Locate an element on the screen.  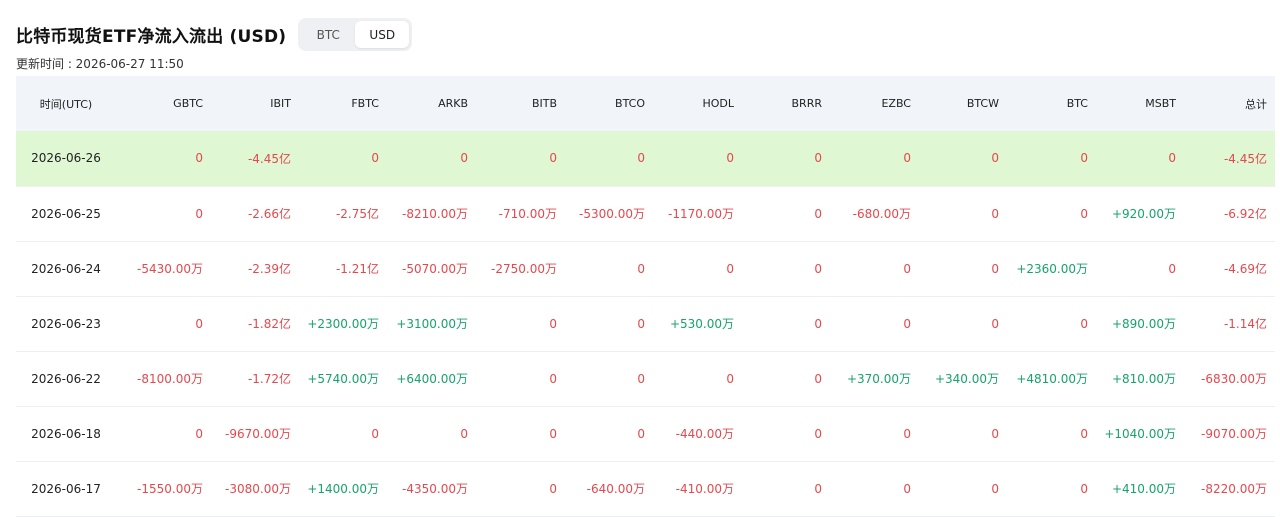
row-date: 2026-06-17 is located at coordinates (66, 488).